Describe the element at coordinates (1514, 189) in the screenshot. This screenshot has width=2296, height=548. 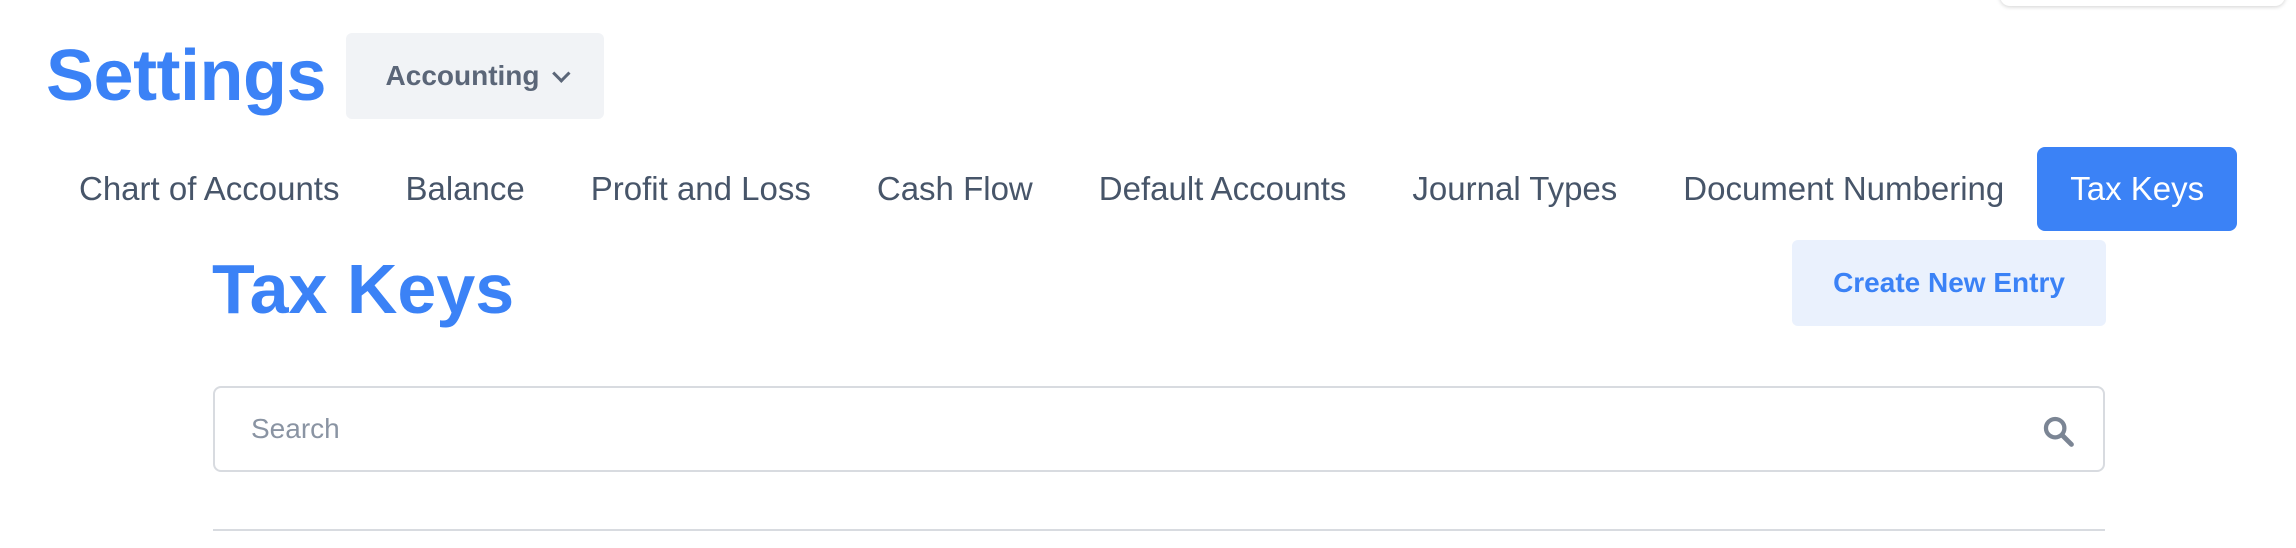
I see `tab-journal-types: Journal Types` at that location.